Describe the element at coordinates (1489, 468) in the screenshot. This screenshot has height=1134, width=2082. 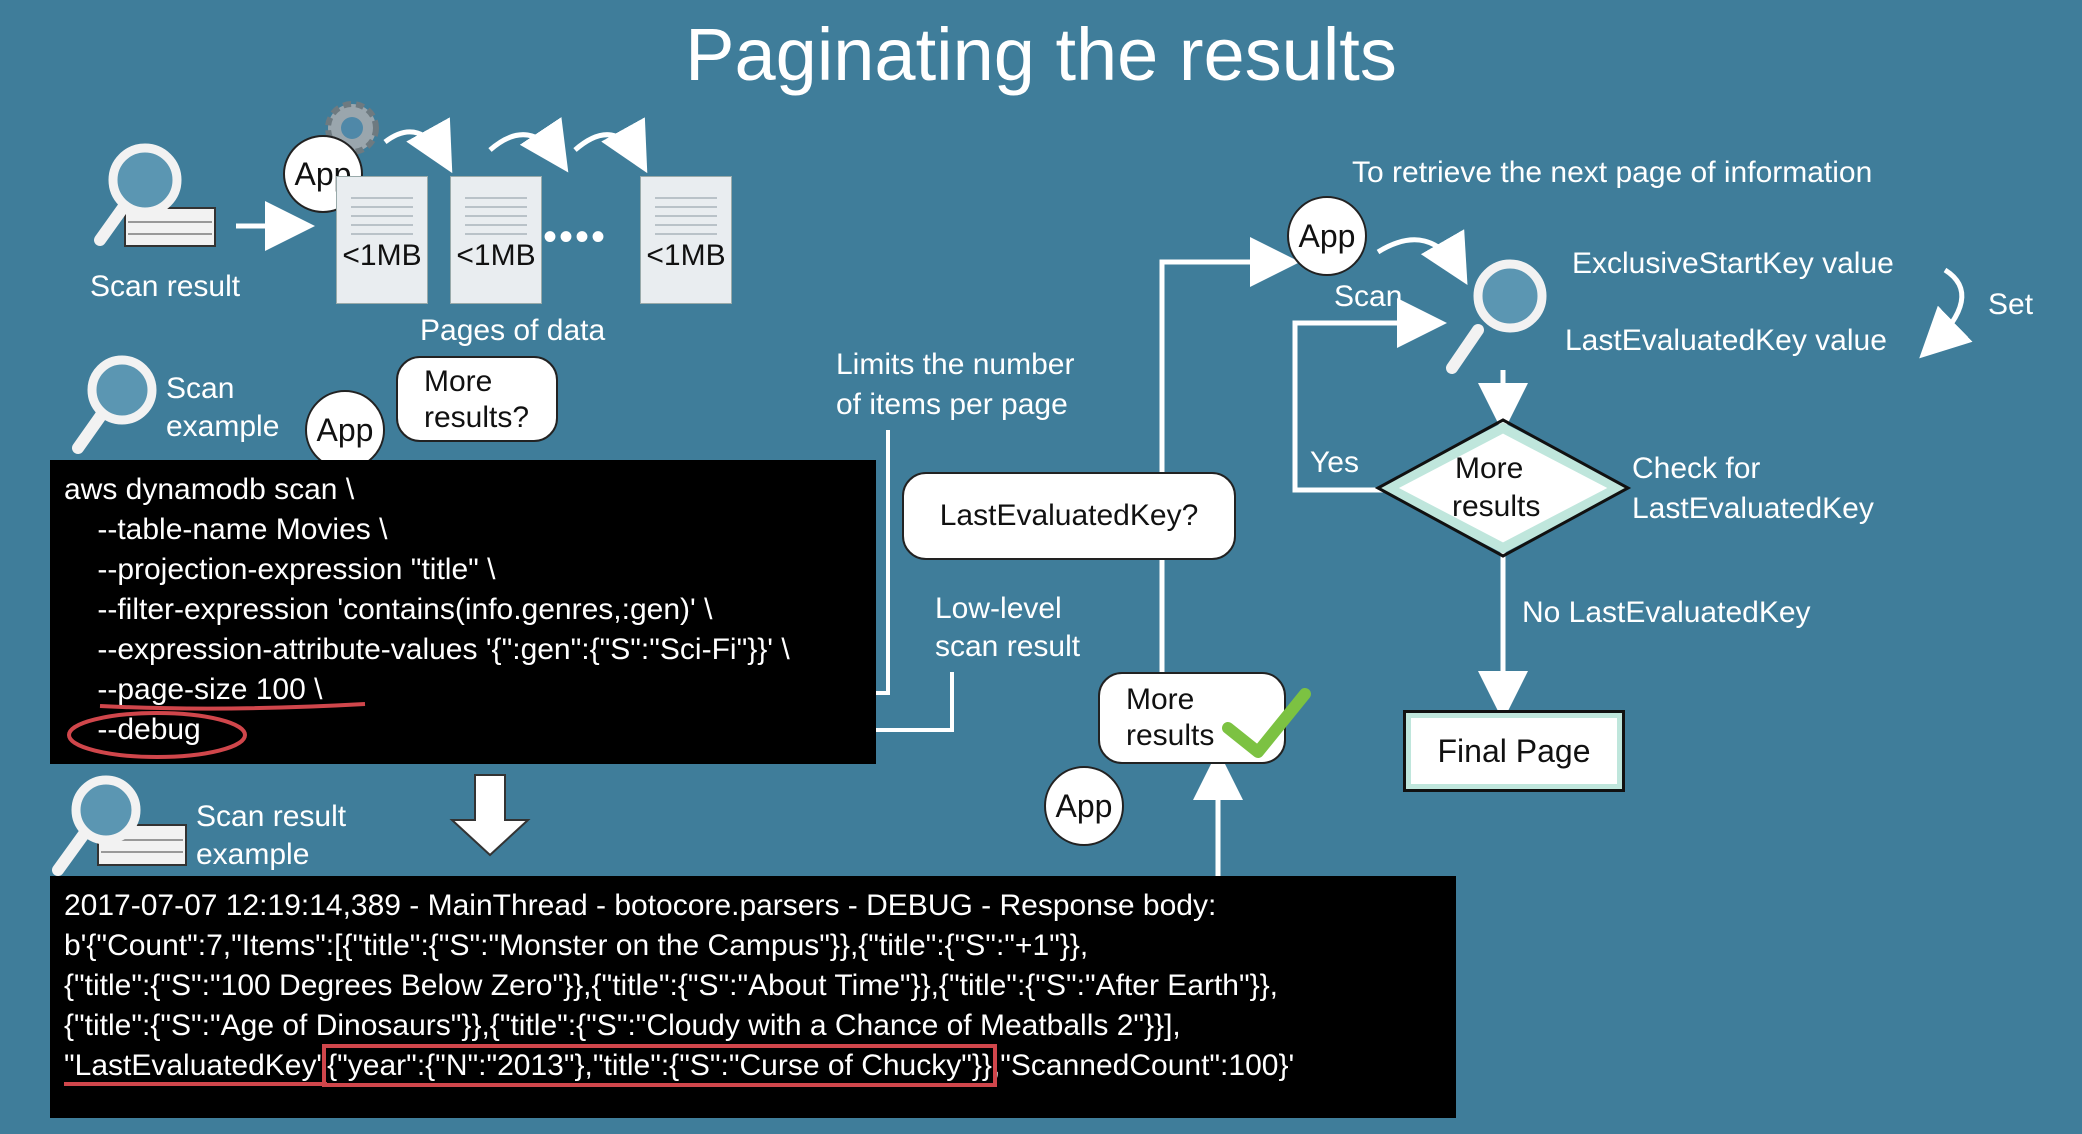
I see `diamond-label-1: More` at that location.